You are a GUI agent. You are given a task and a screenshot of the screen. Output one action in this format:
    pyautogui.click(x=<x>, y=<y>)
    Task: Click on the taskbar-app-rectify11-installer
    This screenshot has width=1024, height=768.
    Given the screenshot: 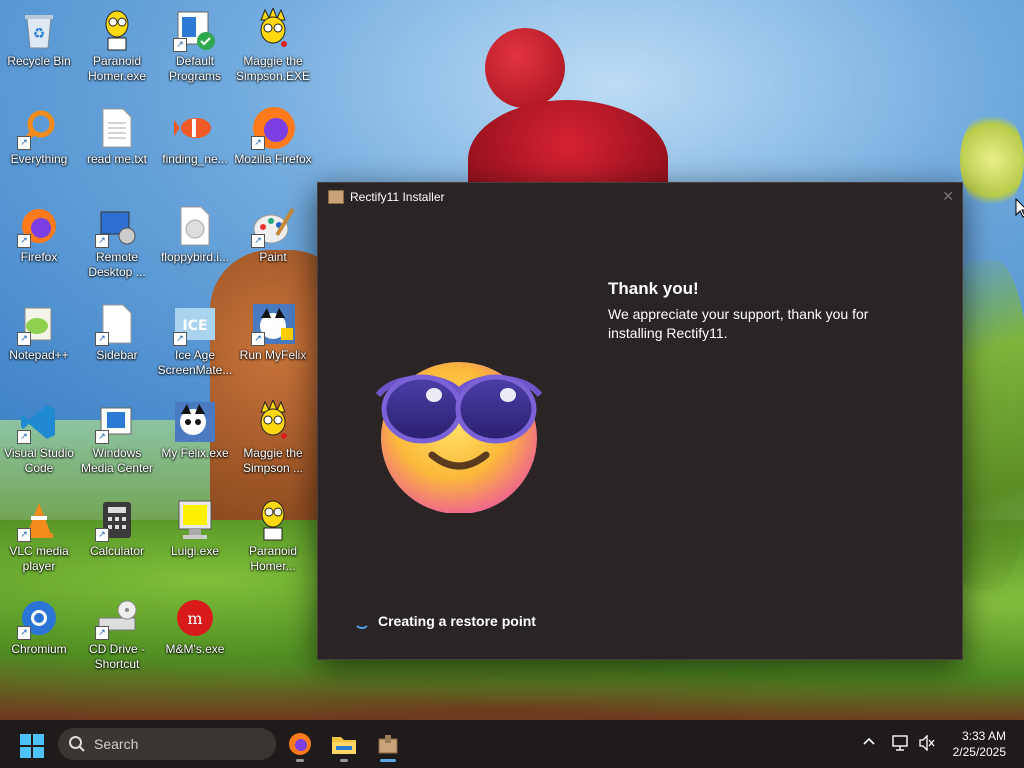 What is the action you would take?
    pyautogui.click(x=388, y=745)
    